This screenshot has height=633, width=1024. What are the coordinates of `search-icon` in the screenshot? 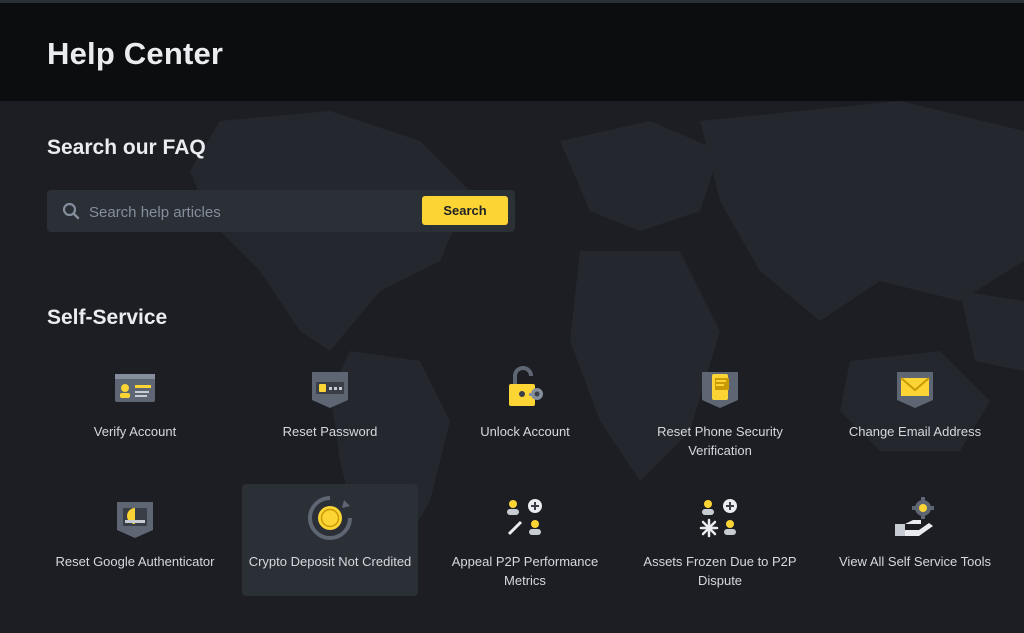 It's located at (71, 211).